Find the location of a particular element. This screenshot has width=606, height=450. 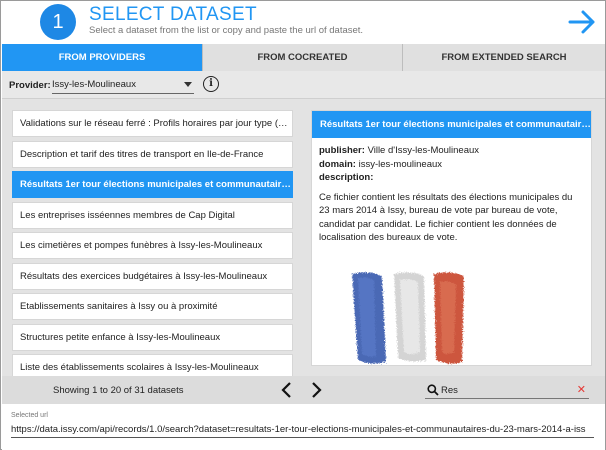

chevron-left-icon is located at coordinates (287, 390).